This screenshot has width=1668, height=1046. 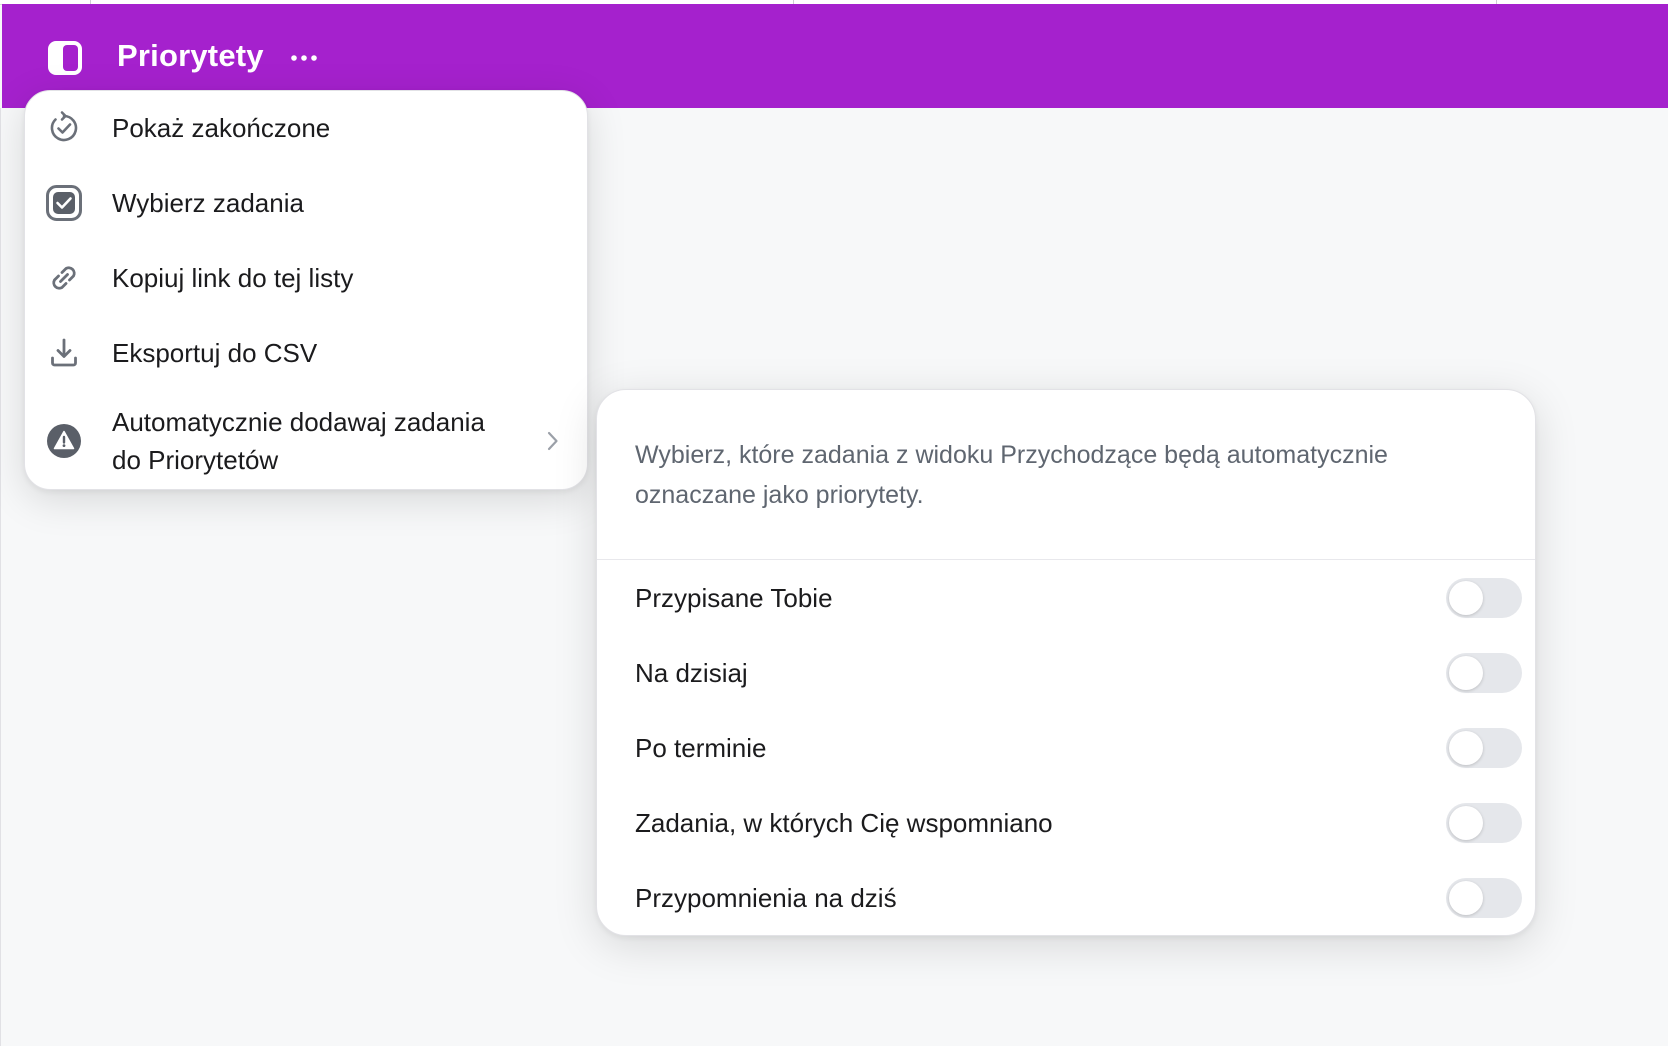 I want to click on menu-item-show-completed: Pokaż zakończone, so click(x=306, y=128).